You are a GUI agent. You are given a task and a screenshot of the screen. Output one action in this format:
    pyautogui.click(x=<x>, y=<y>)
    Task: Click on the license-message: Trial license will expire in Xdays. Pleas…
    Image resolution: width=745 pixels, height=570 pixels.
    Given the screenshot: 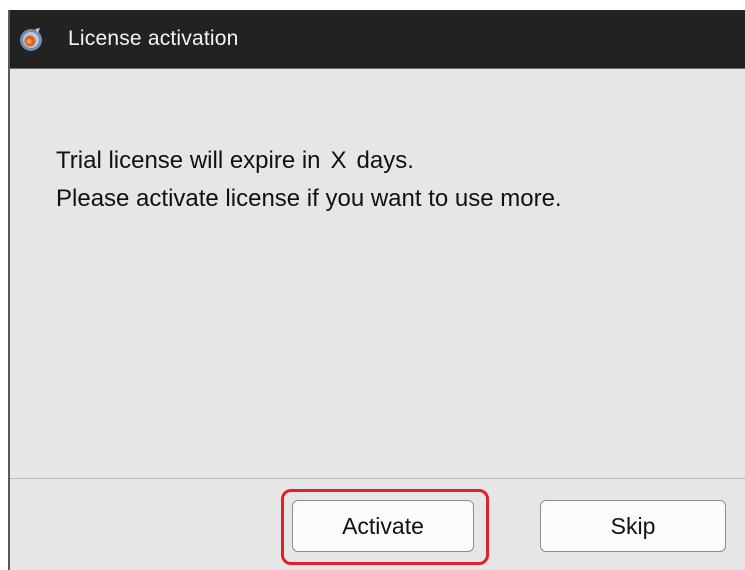 What is the action you would take?
    pyautogui.click(x=309, y=180)
    